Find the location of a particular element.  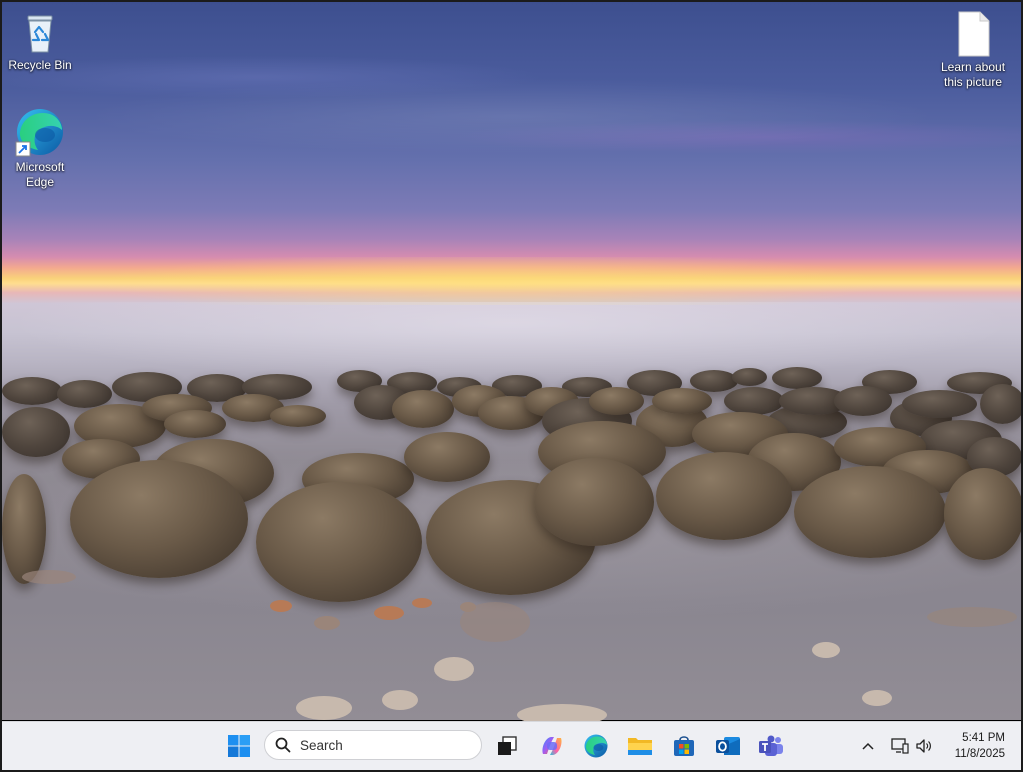

desktop-icon-recycle-bin: Recycle Bin is located at coordinates (40, 41).